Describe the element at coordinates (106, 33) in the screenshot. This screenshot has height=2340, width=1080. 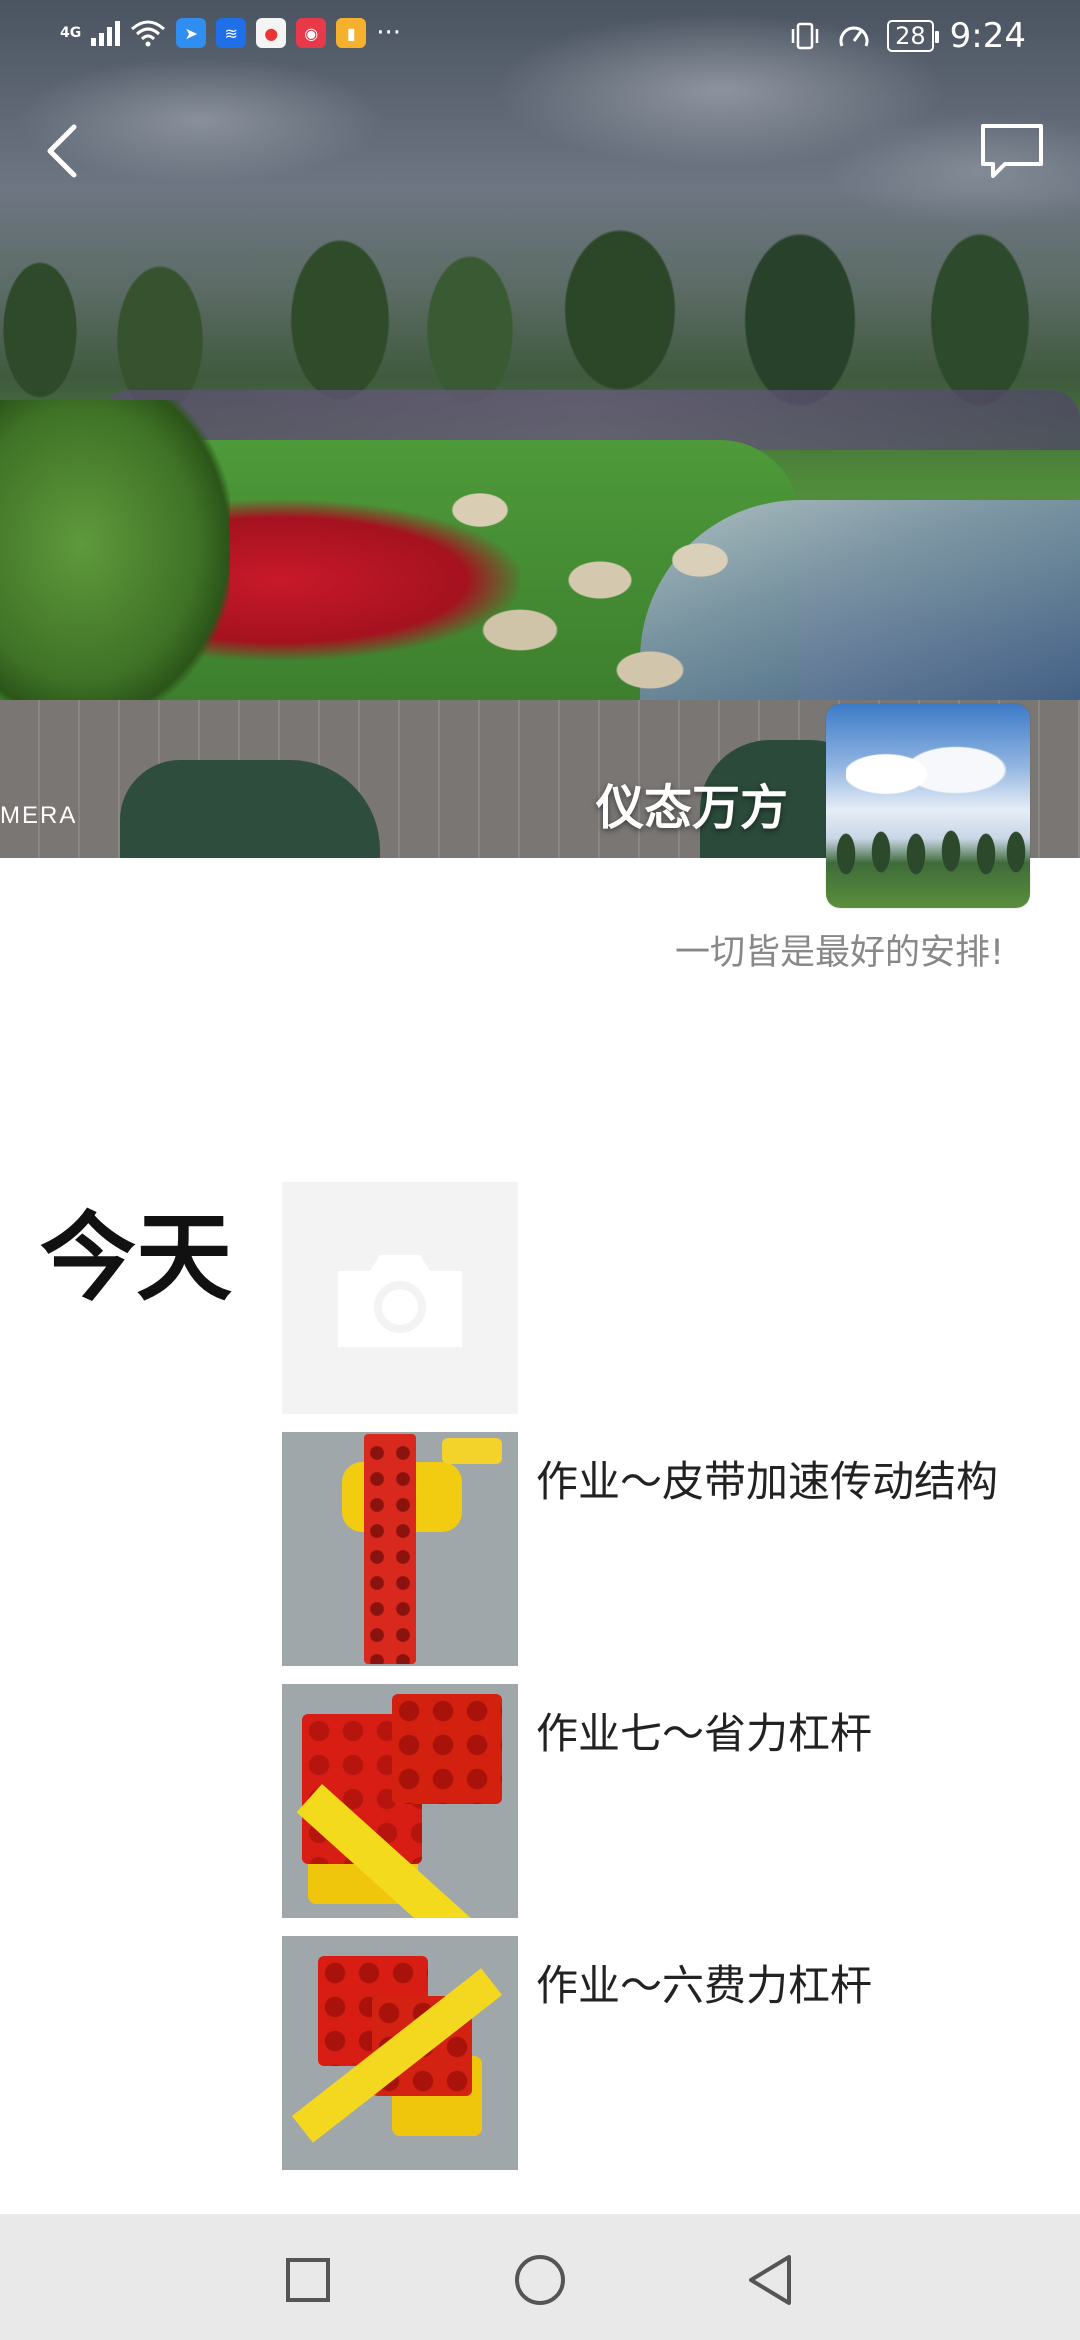
I see `signal-icon` at that location.